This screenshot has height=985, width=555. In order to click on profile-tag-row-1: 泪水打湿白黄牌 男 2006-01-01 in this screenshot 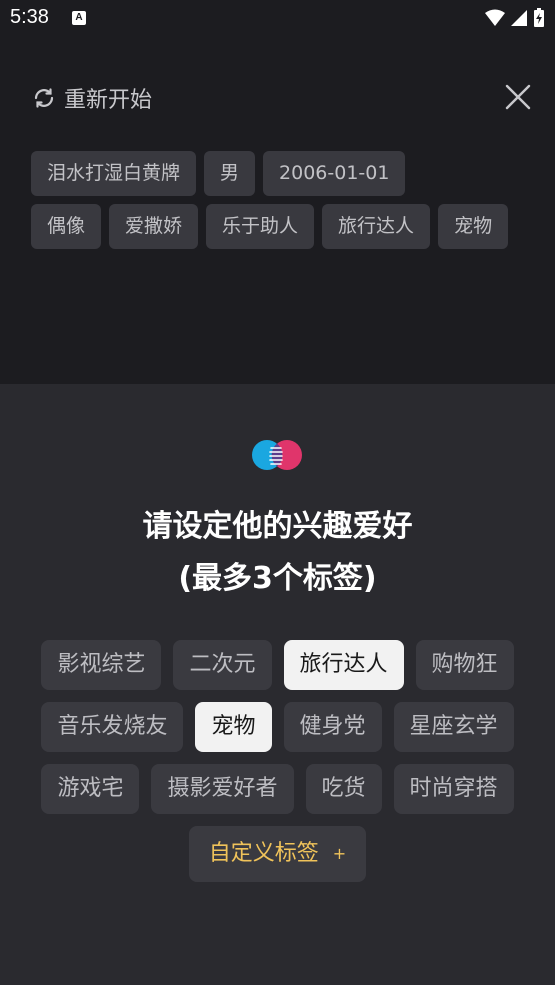, I will do `click(281, 173)`.